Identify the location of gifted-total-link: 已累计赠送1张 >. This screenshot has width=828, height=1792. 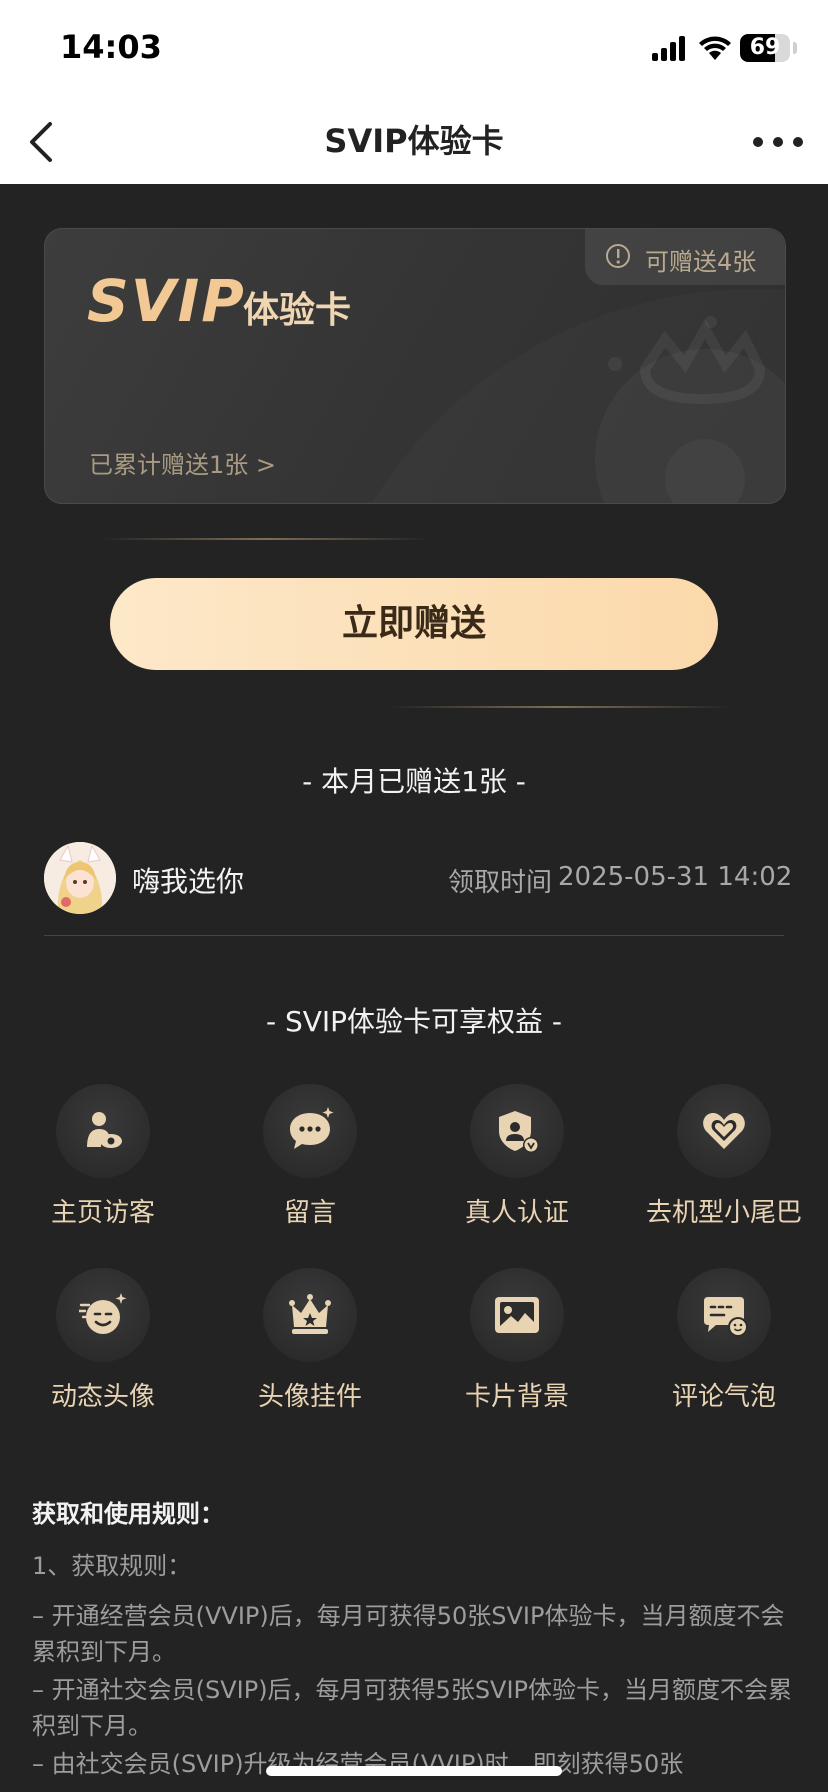
(182, 462).